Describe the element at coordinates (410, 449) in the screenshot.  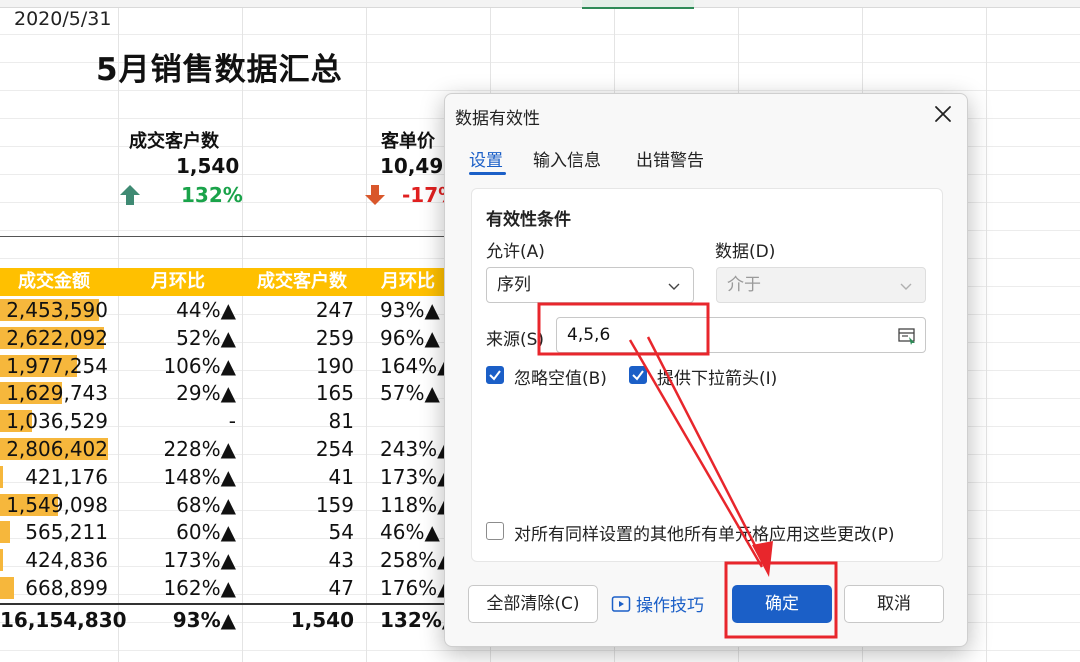
I see `mom-2-cell: 243%▲` at that location.